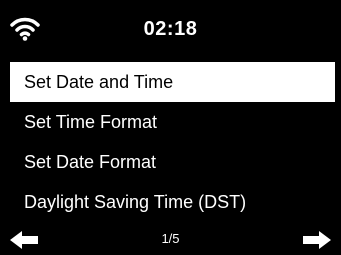 The width and height of the screenshot is (341, 255). What do you see at coordinates (316, 240) in the screenshot?
I see `arrow-right-icon` at bounding box center [316, 240].